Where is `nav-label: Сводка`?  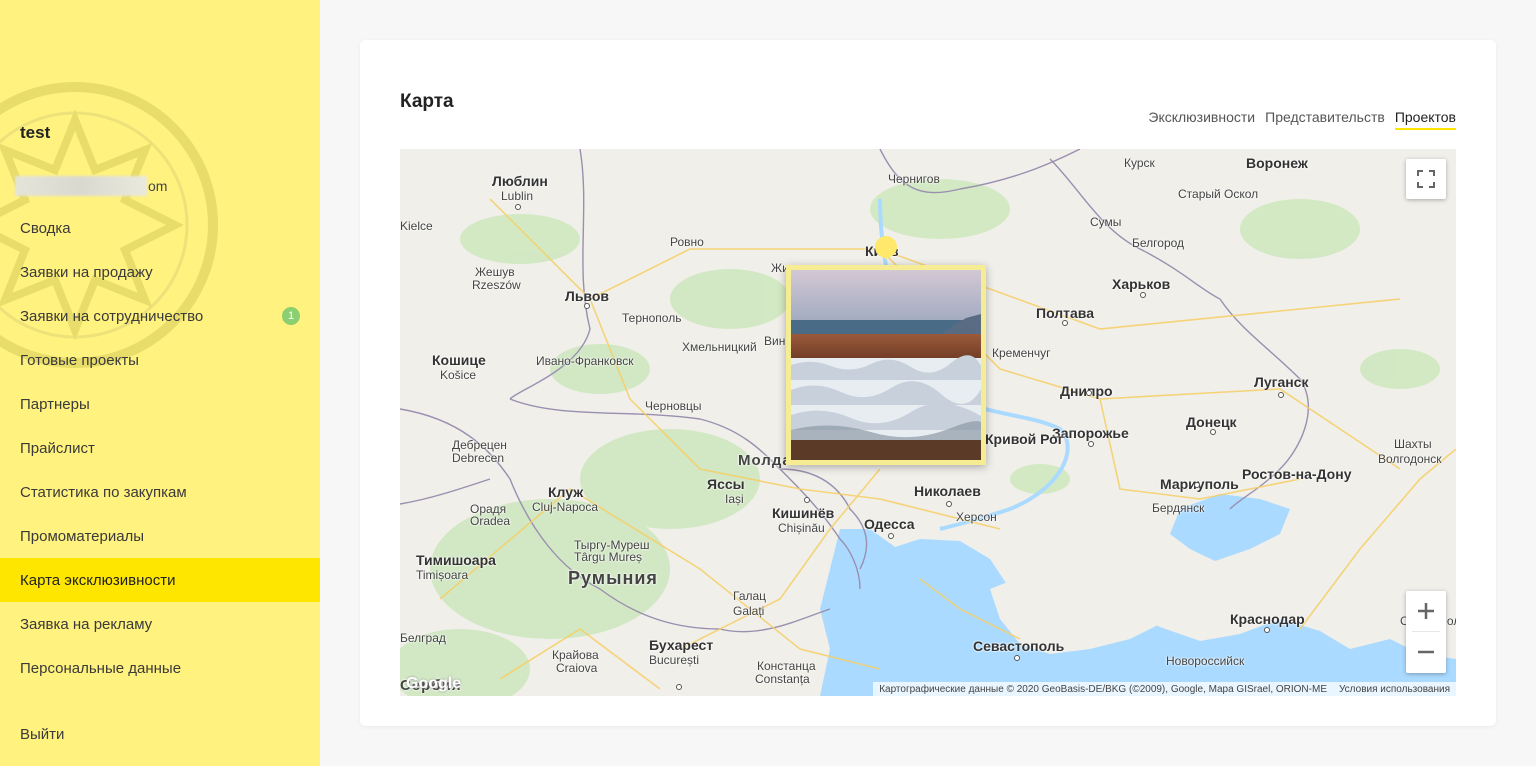
nav-label: Сводка is located at coordinates (45, 228).